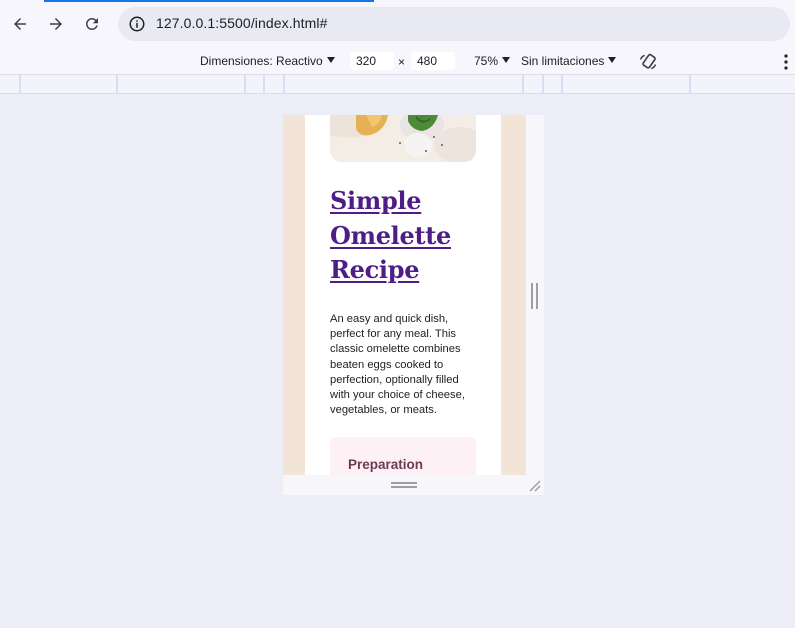  Describe the element at coordinates (403, 456) in the screenshot. I see `preparation-section: Preparation` at that location.